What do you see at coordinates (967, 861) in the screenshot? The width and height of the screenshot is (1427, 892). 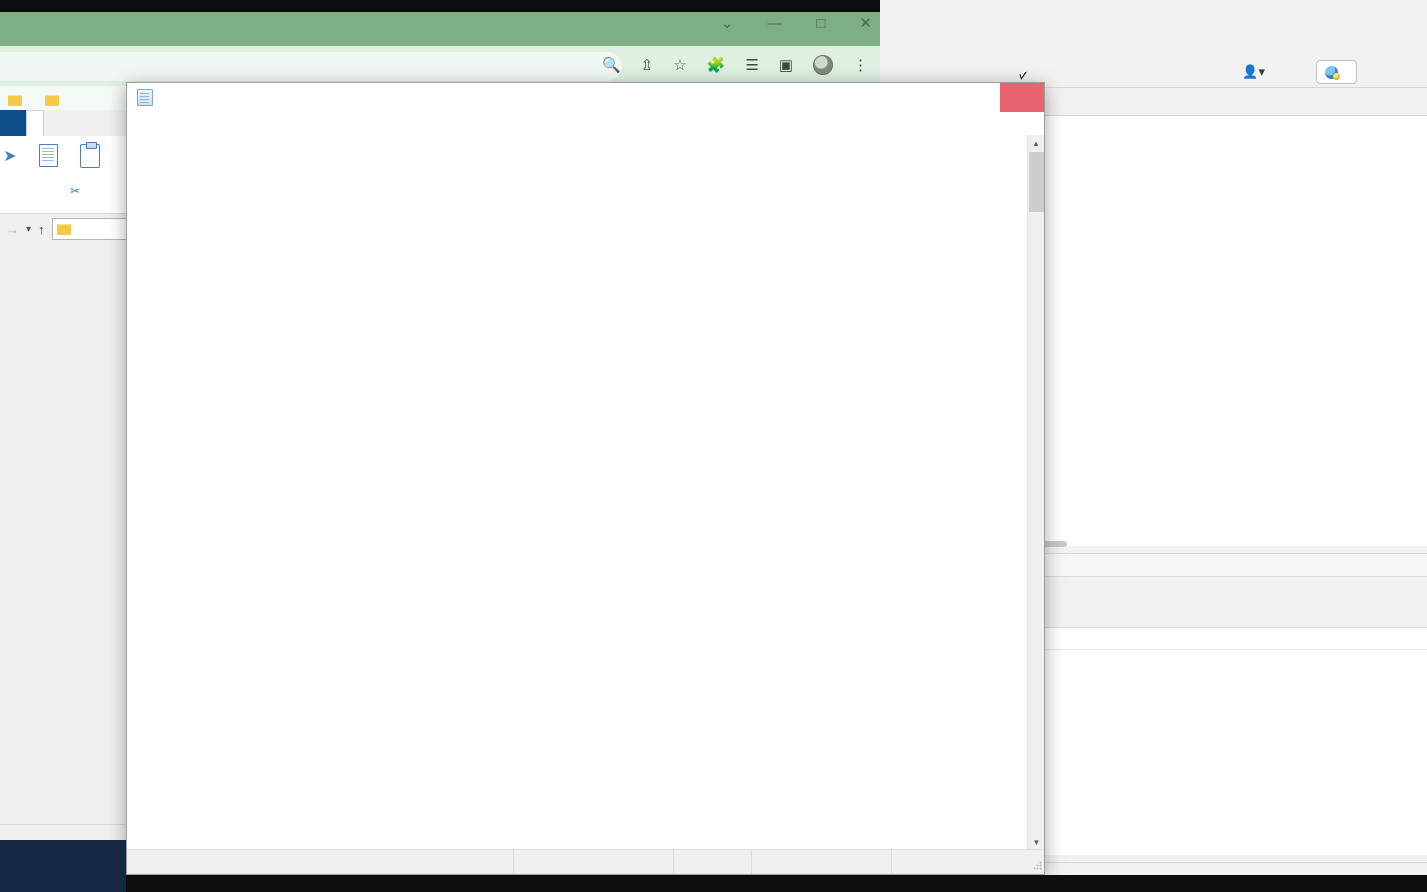 I see `statusbar-encoding` at bounding box center [967, 861].